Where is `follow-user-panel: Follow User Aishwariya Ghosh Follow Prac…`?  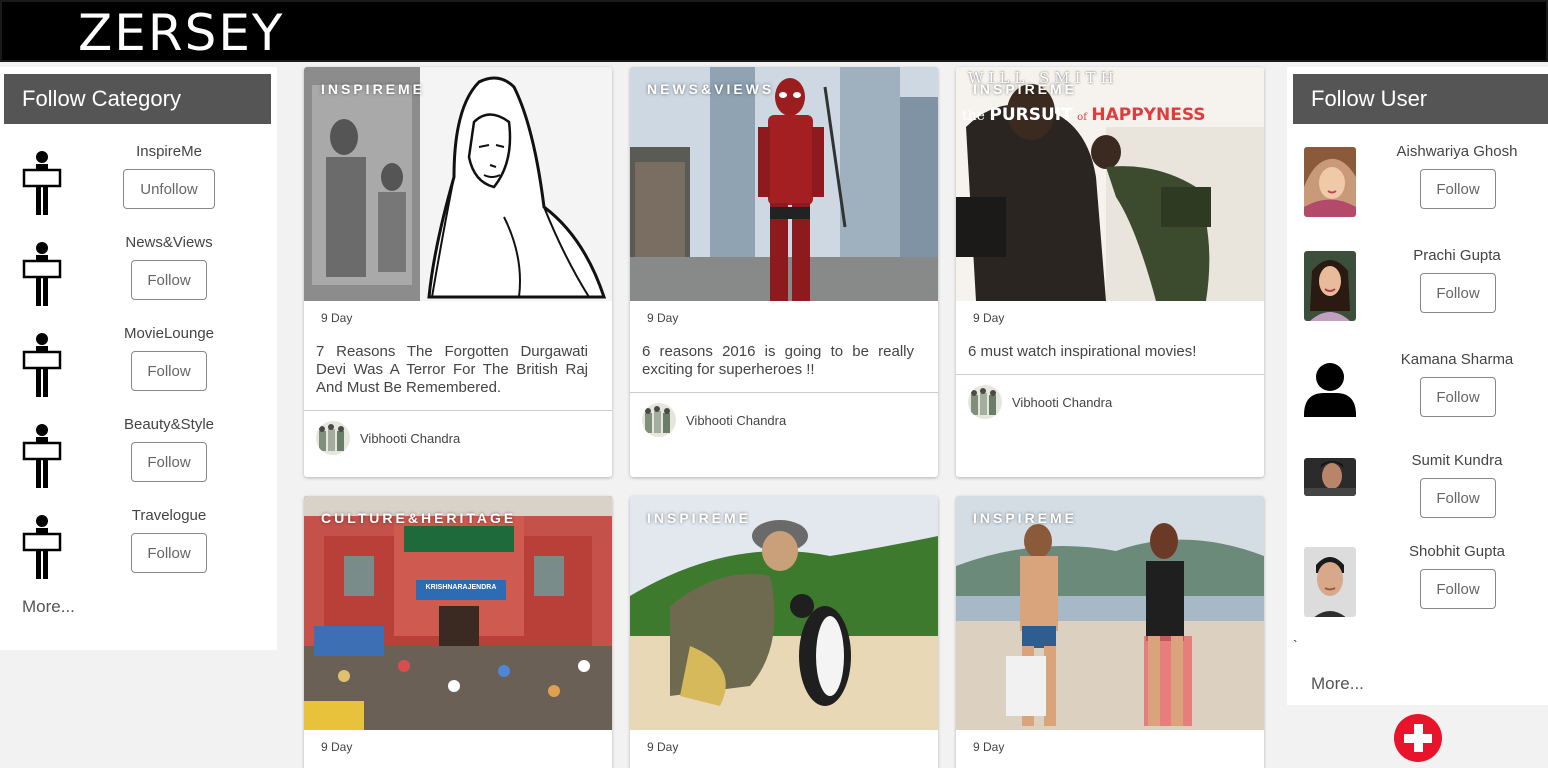 follow-user-panel: Follow User Aishwariya Ghosh Follow Prac… is located at coordinates (1417, 386).